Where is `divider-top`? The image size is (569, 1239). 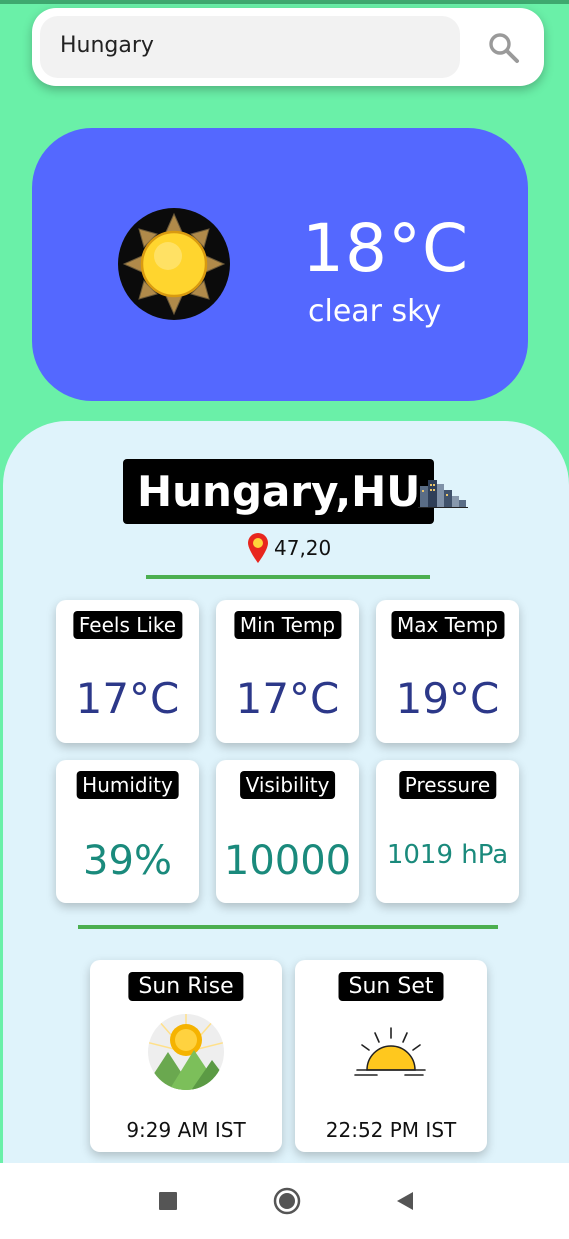 divider-top is located at coordinates (288, 577).